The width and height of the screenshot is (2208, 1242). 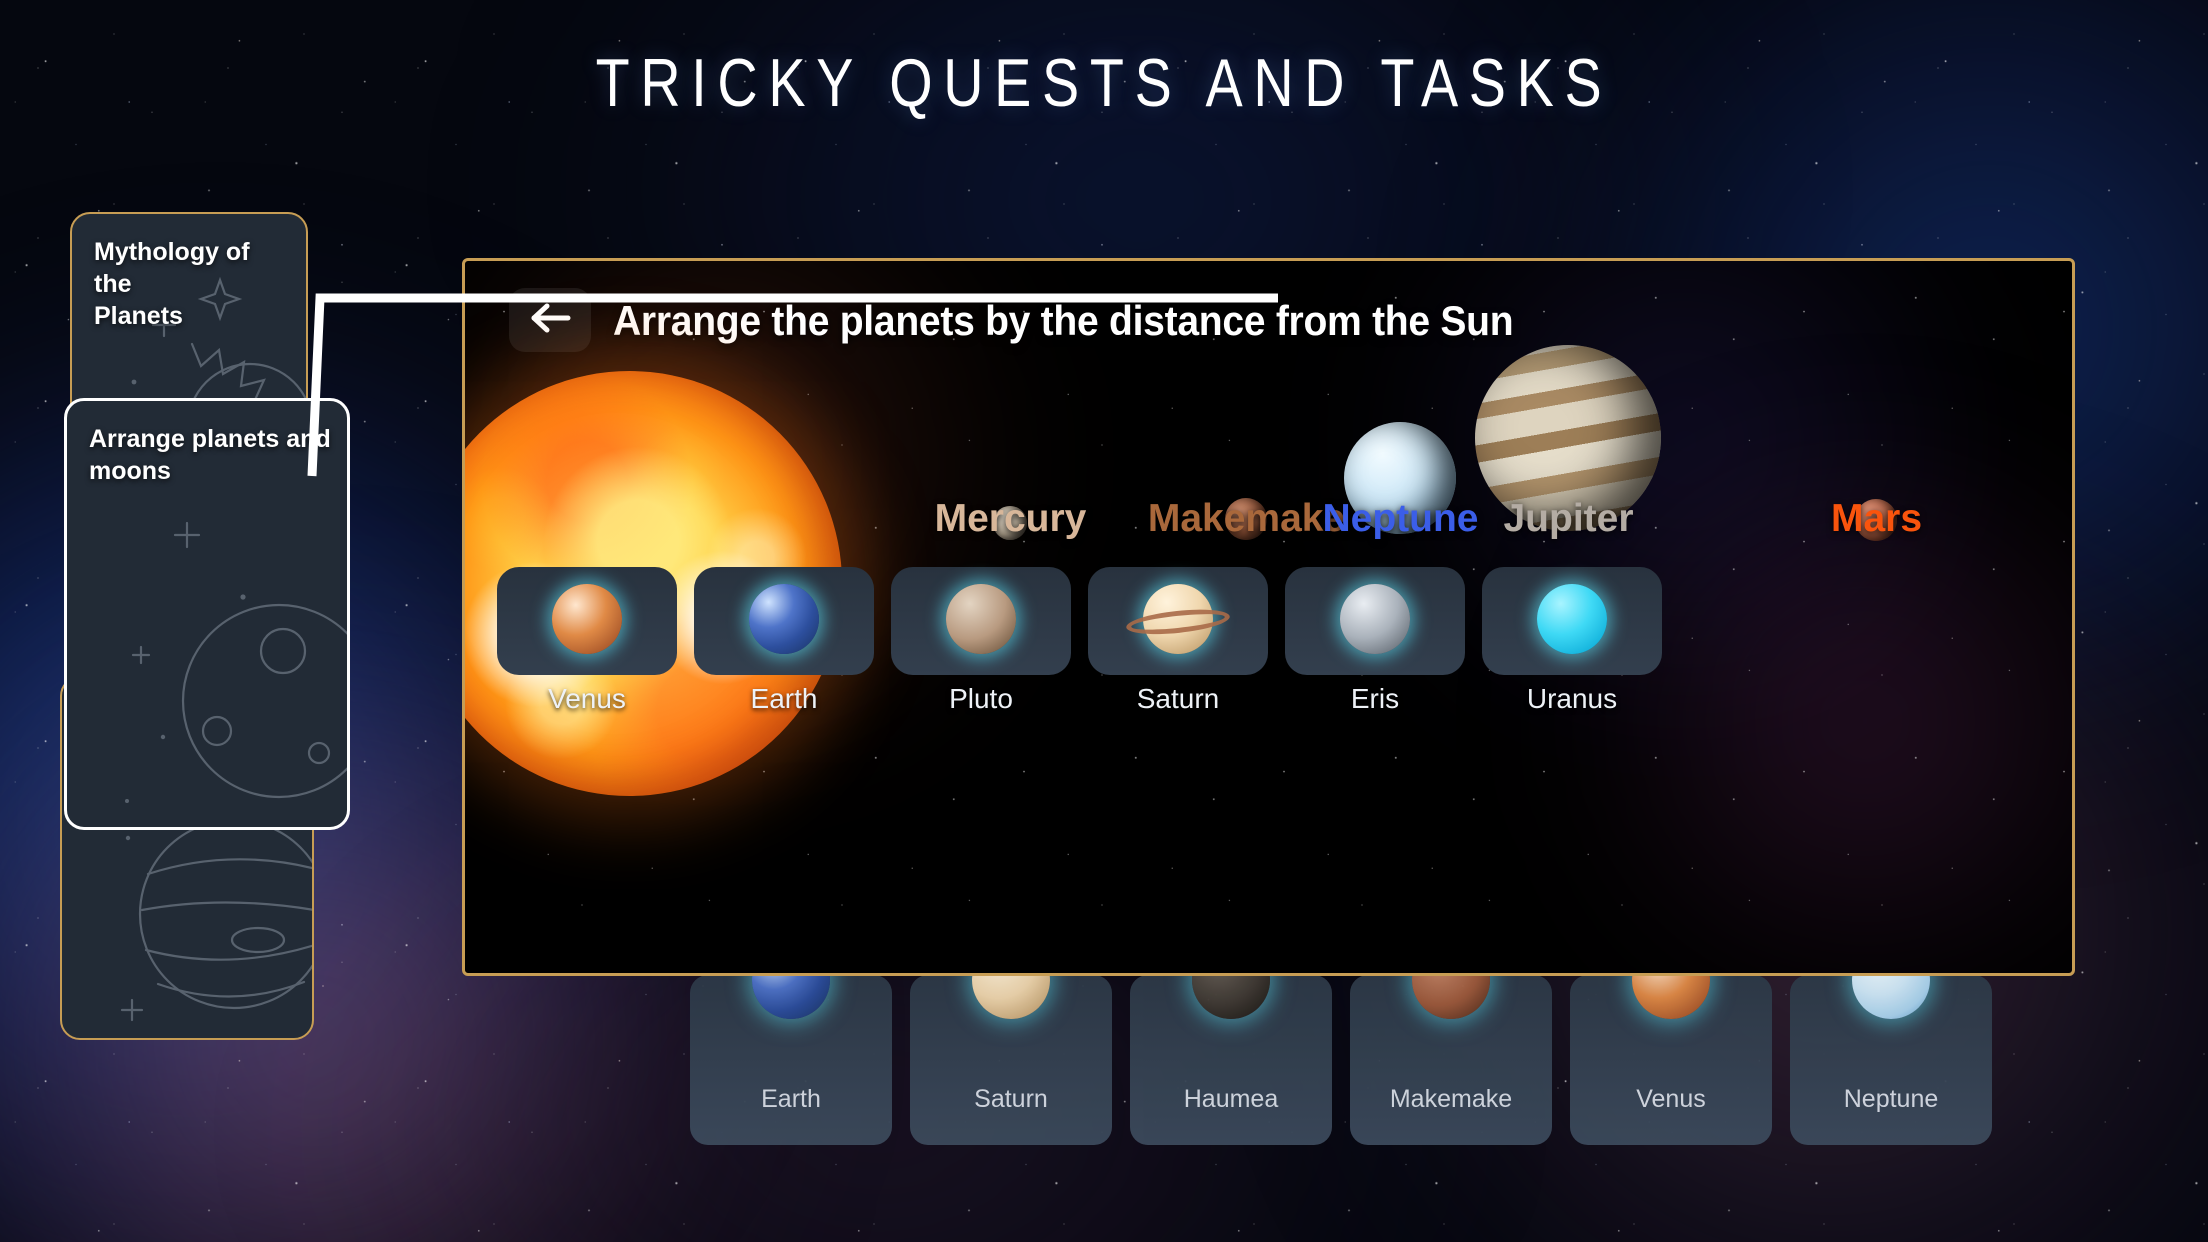 I want to click on tray-card-venus, so click(x=587, y=621).